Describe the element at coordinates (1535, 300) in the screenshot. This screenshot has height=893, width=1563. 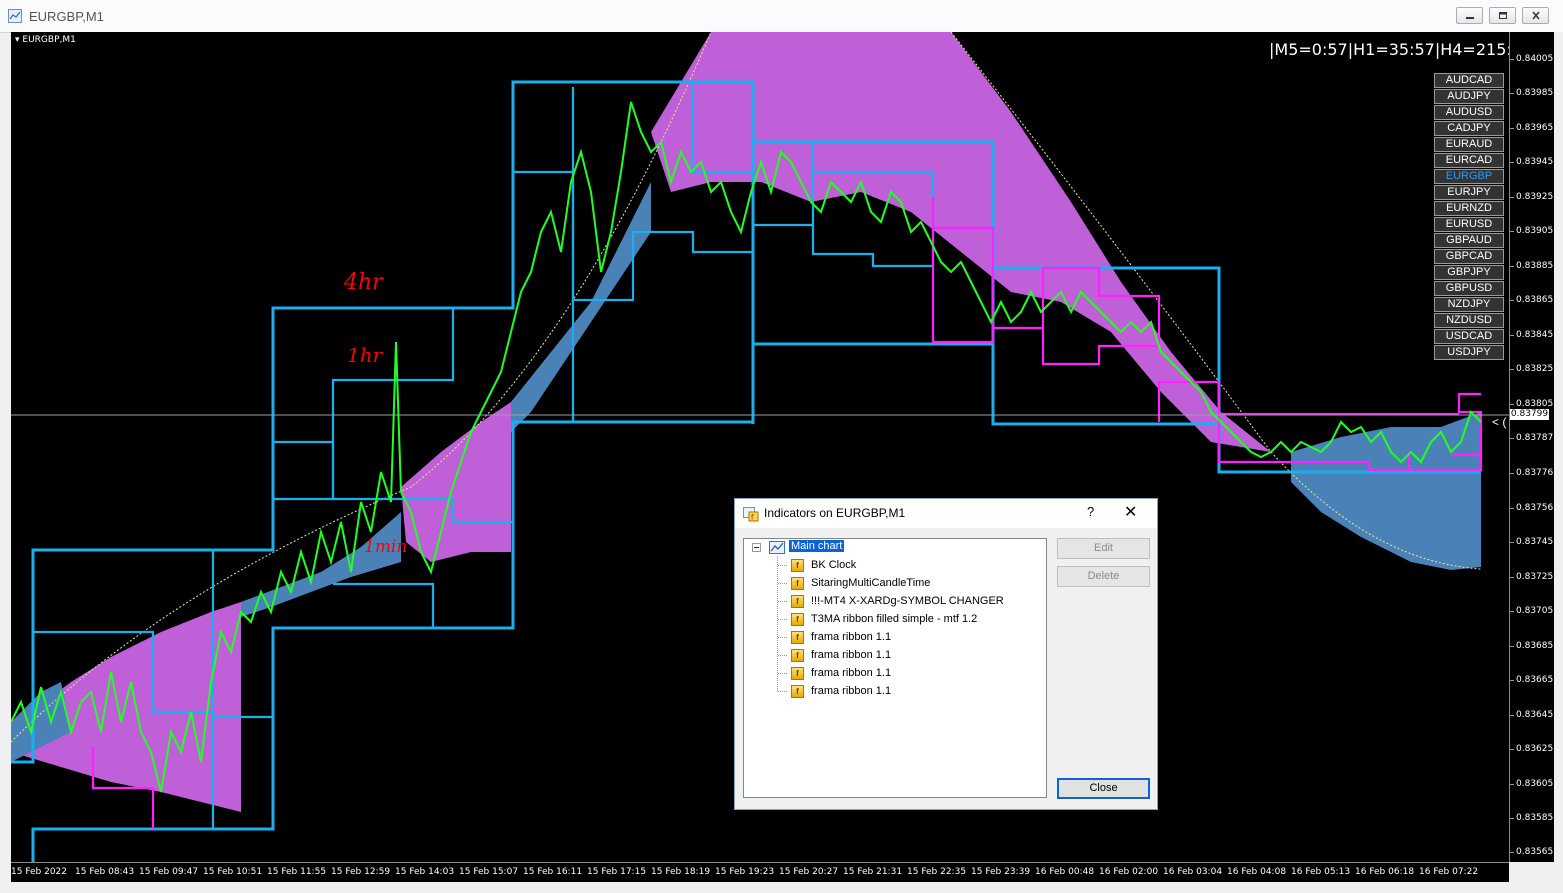
I see `price-label: 0.83865` at that location.